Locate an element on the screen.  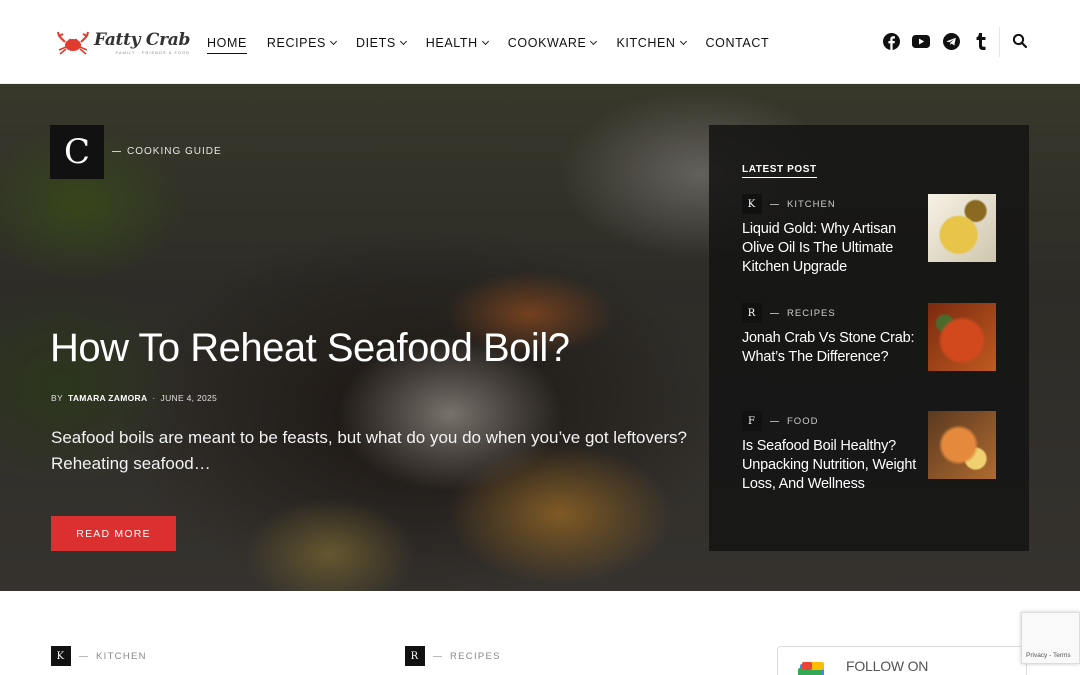
nav-label: CONTACT is located at coordinates (737, 43).